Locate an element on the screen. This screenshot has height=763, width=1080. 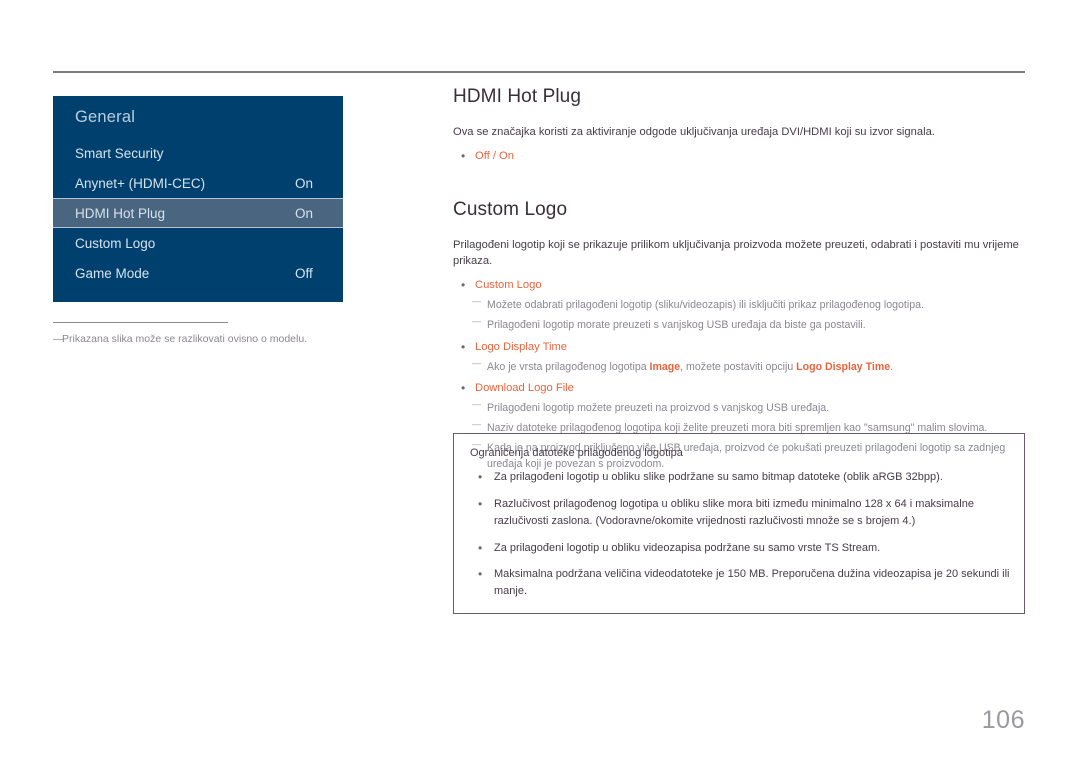
page-number: 106 is located at coordinates (1003, 720).